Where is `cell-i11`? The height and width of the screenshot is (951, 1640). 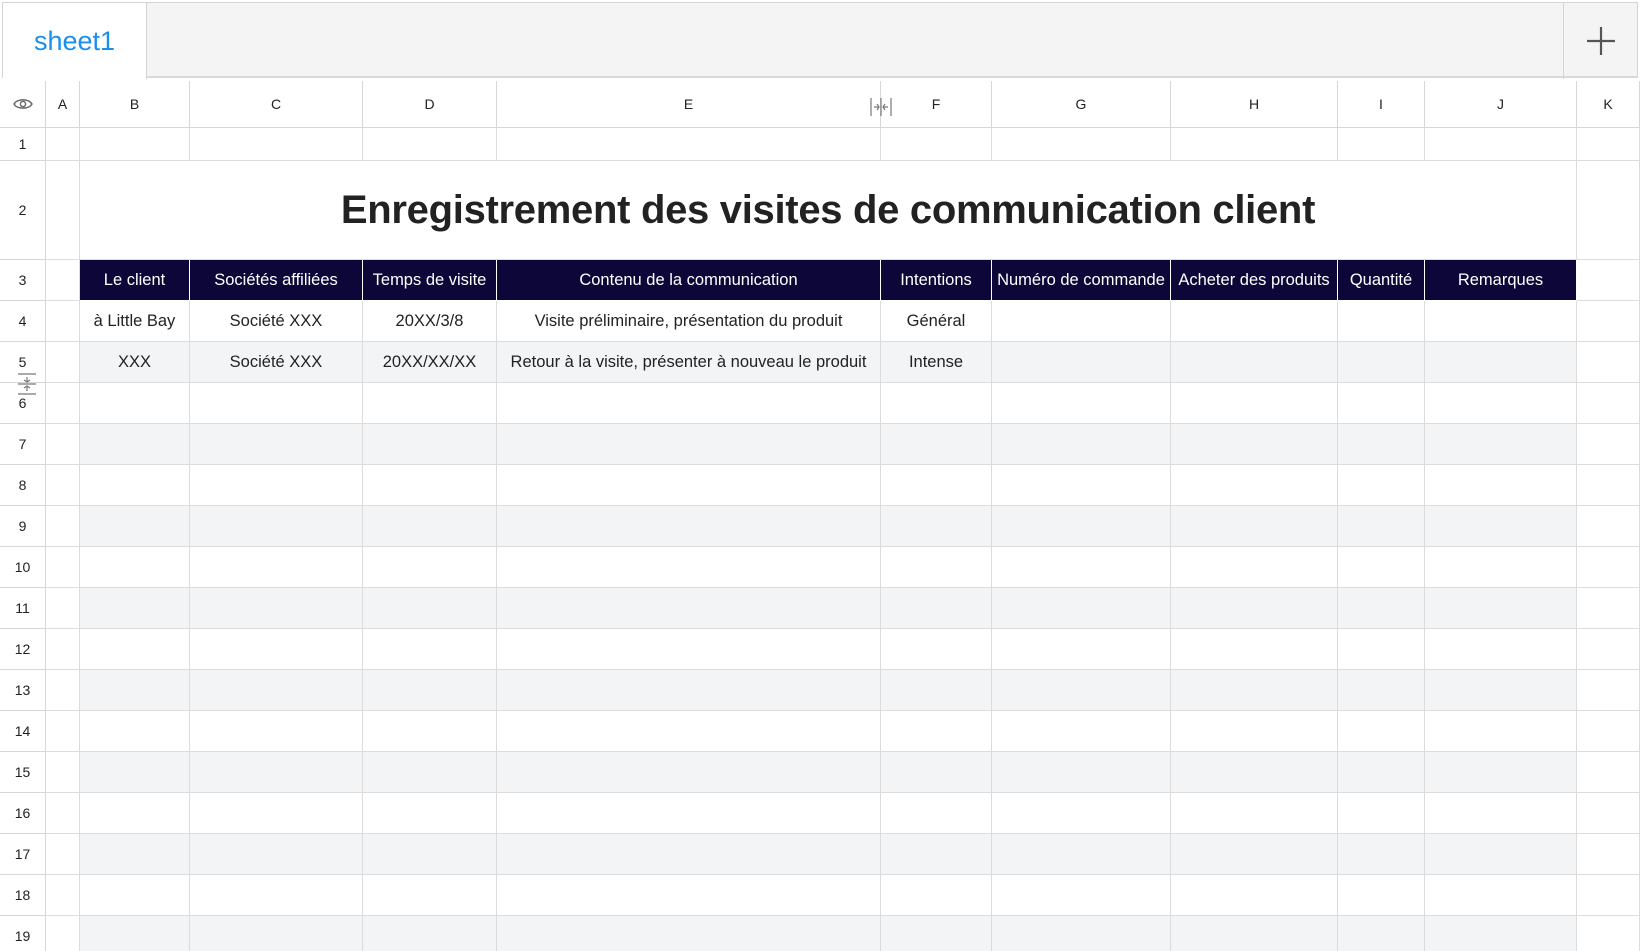 cell-i11 is located at coordinates (1381, 608).